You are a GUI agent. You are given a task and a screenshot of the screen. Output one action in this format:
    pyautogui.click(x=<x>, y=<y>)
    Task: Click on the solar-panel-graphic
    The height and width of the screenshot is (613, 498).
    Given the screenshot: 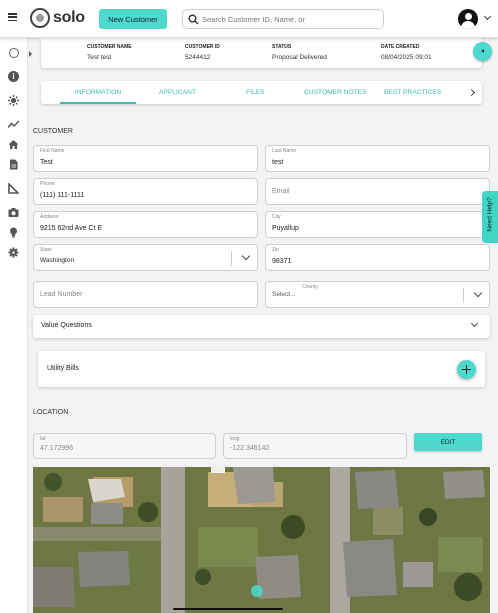 What is the action you would take?
    pyautogui.click(x=13, y=100)
    